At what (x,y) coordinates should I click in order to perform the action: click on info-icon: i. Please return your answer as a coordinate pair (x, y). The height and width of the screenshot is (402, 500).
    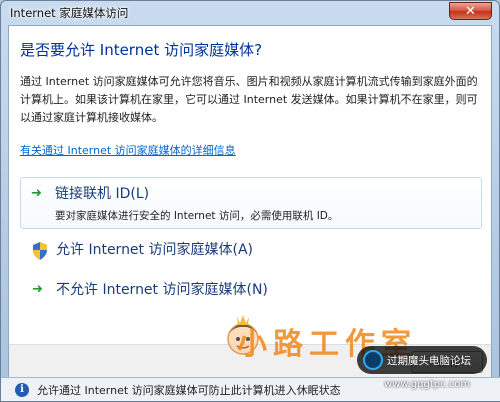
    Looking at the image, I should click on (22, 389).